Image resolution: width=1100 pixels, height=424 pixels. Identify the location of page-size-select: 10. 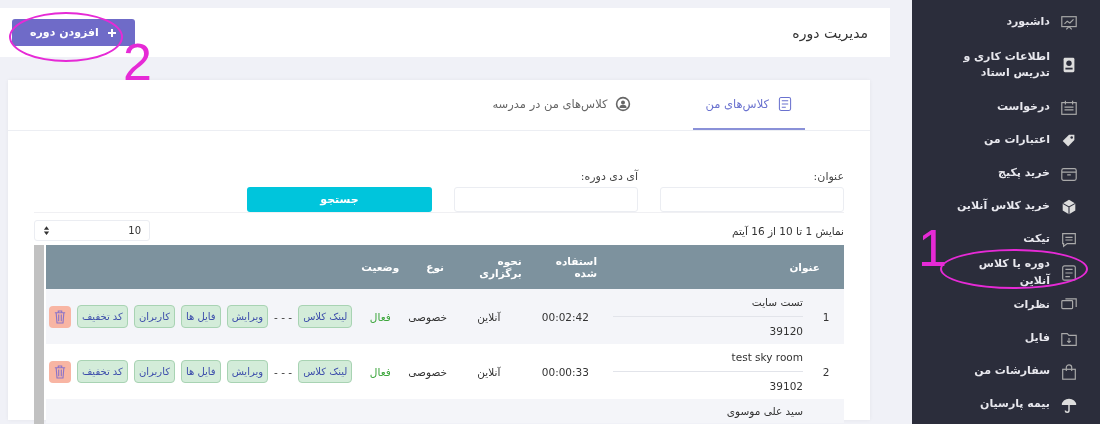
(92, 230).